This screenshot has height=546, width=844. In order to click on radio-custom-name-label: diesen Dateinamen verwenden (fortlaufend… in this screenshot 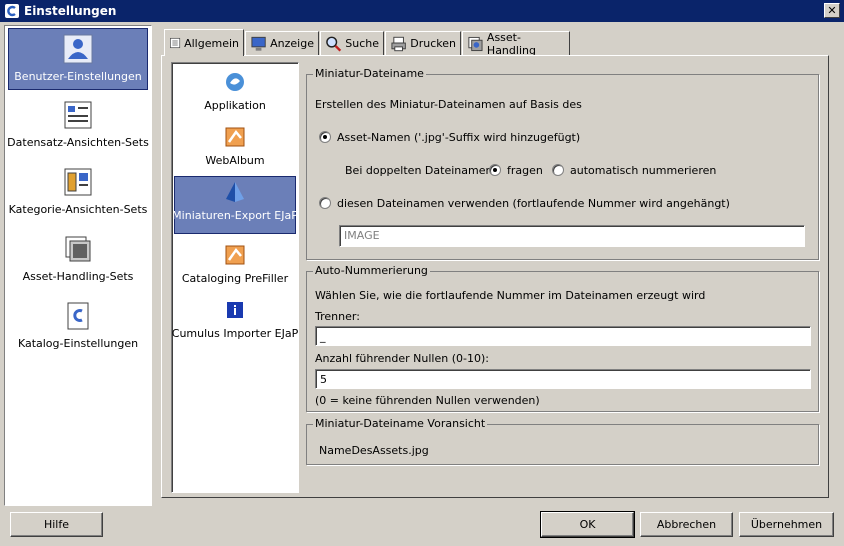, I will do `click(533, 203)`.